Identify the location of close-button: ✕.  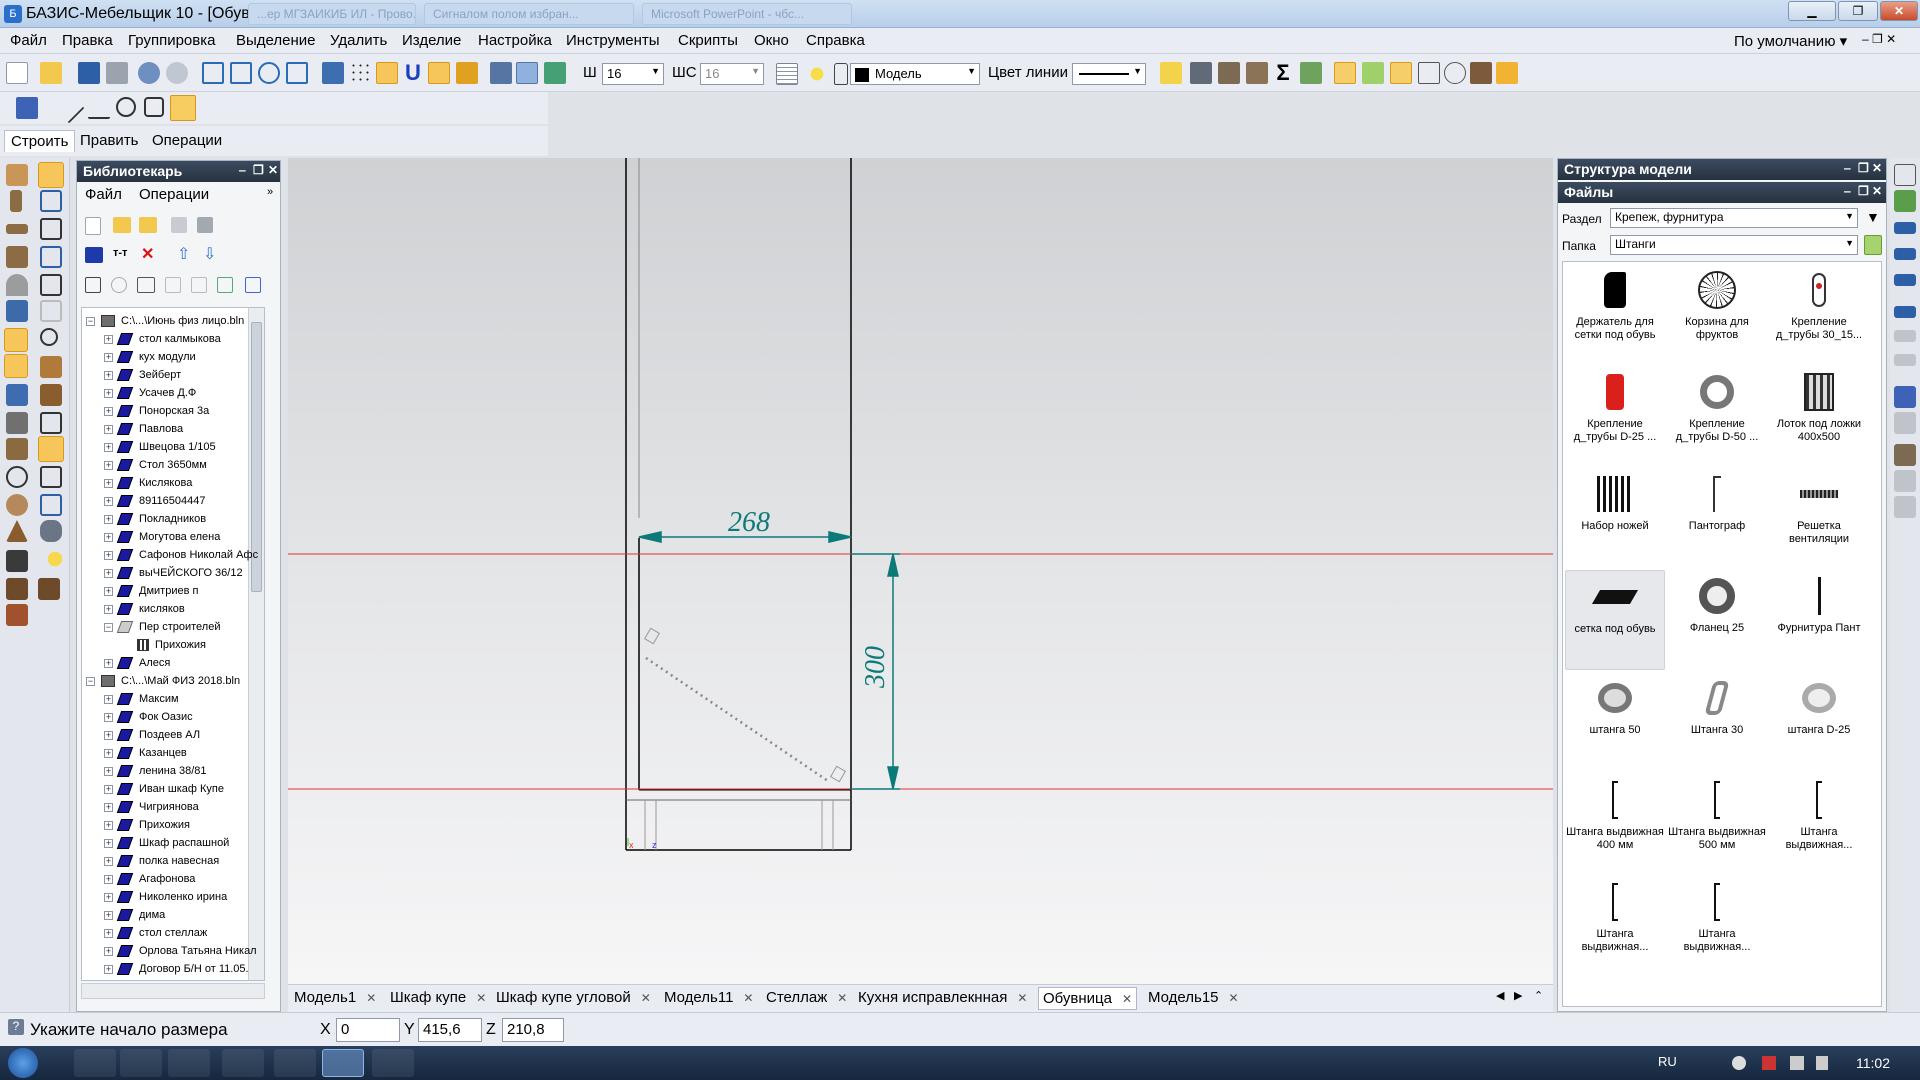
(1899, 11).